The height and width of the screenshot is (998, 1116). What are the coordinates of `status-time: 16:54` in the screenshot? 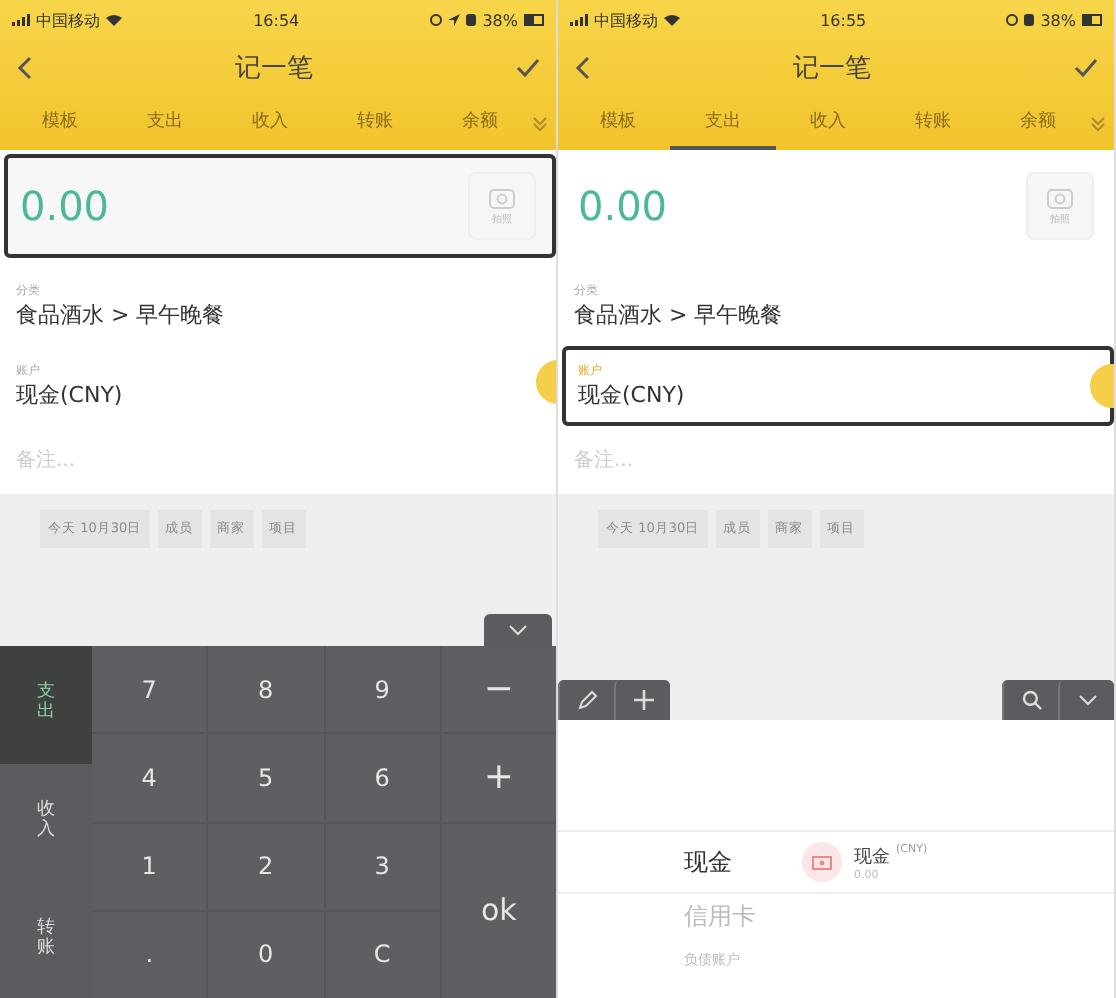 It's located at (276, 20).